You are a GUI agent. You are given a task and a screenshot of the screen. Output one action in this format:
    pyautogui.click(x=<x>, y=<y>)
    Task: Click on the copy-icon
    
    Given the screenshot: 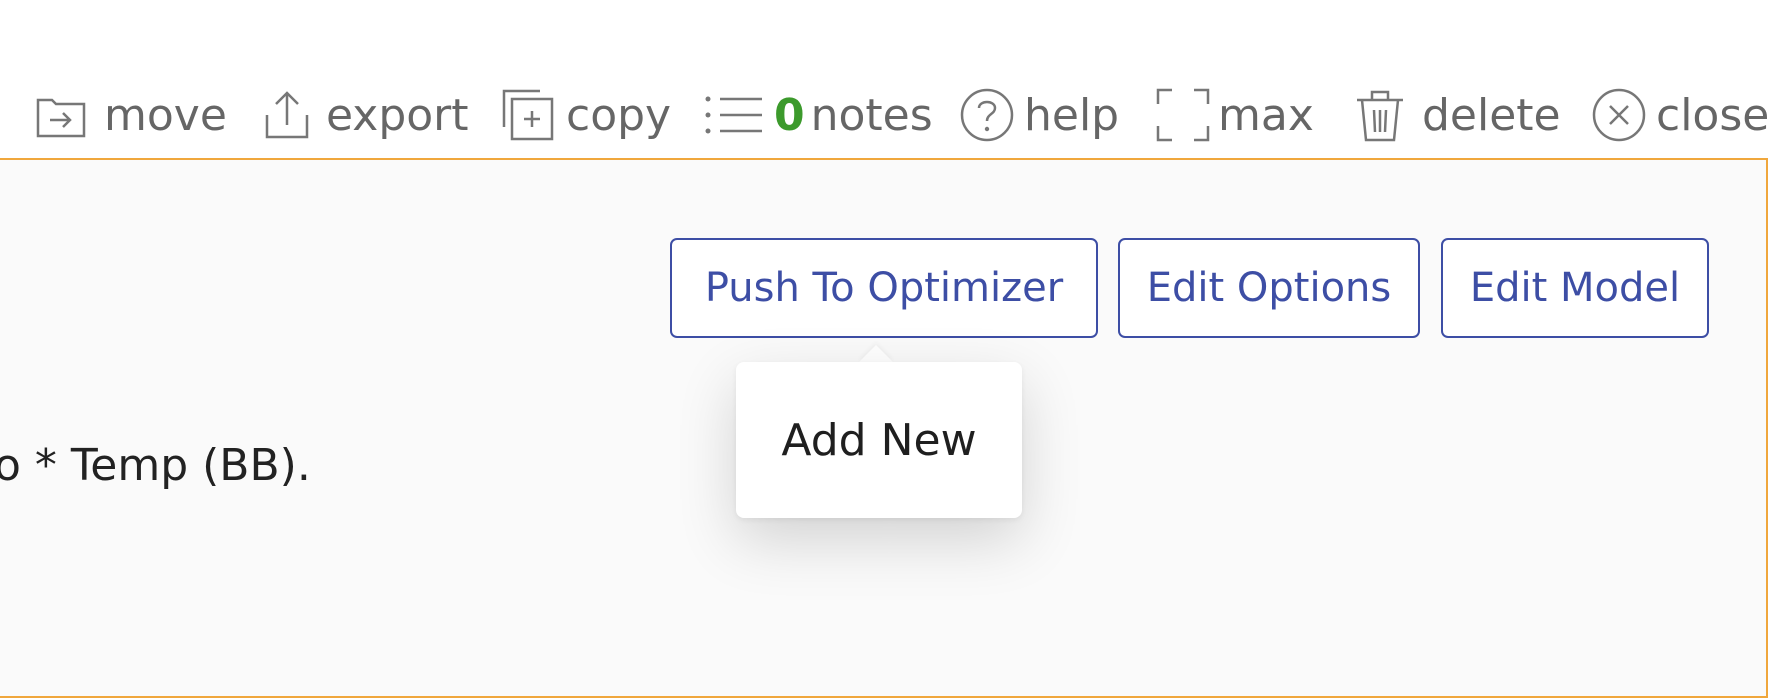 What is the action you would take?
    pyautogui.click(x=528, y=115)
    